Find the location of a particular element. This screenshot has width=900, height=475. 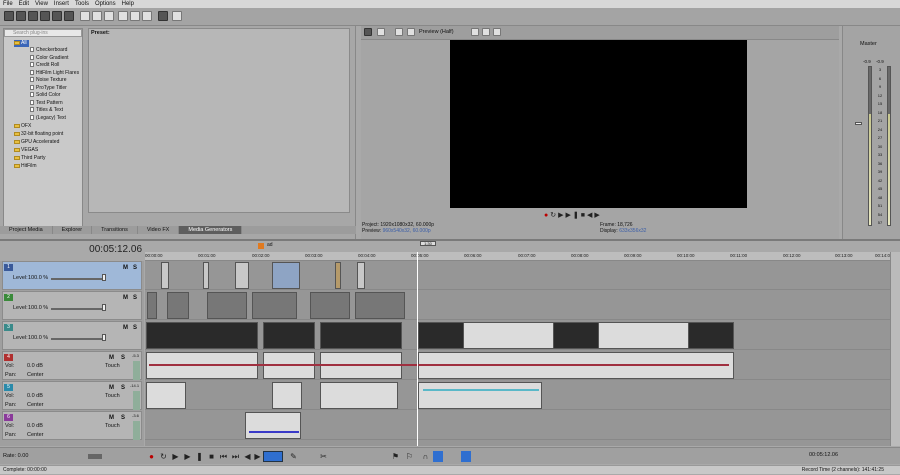

tab-video-fx: Video FX is located at coordinates (159, 230).